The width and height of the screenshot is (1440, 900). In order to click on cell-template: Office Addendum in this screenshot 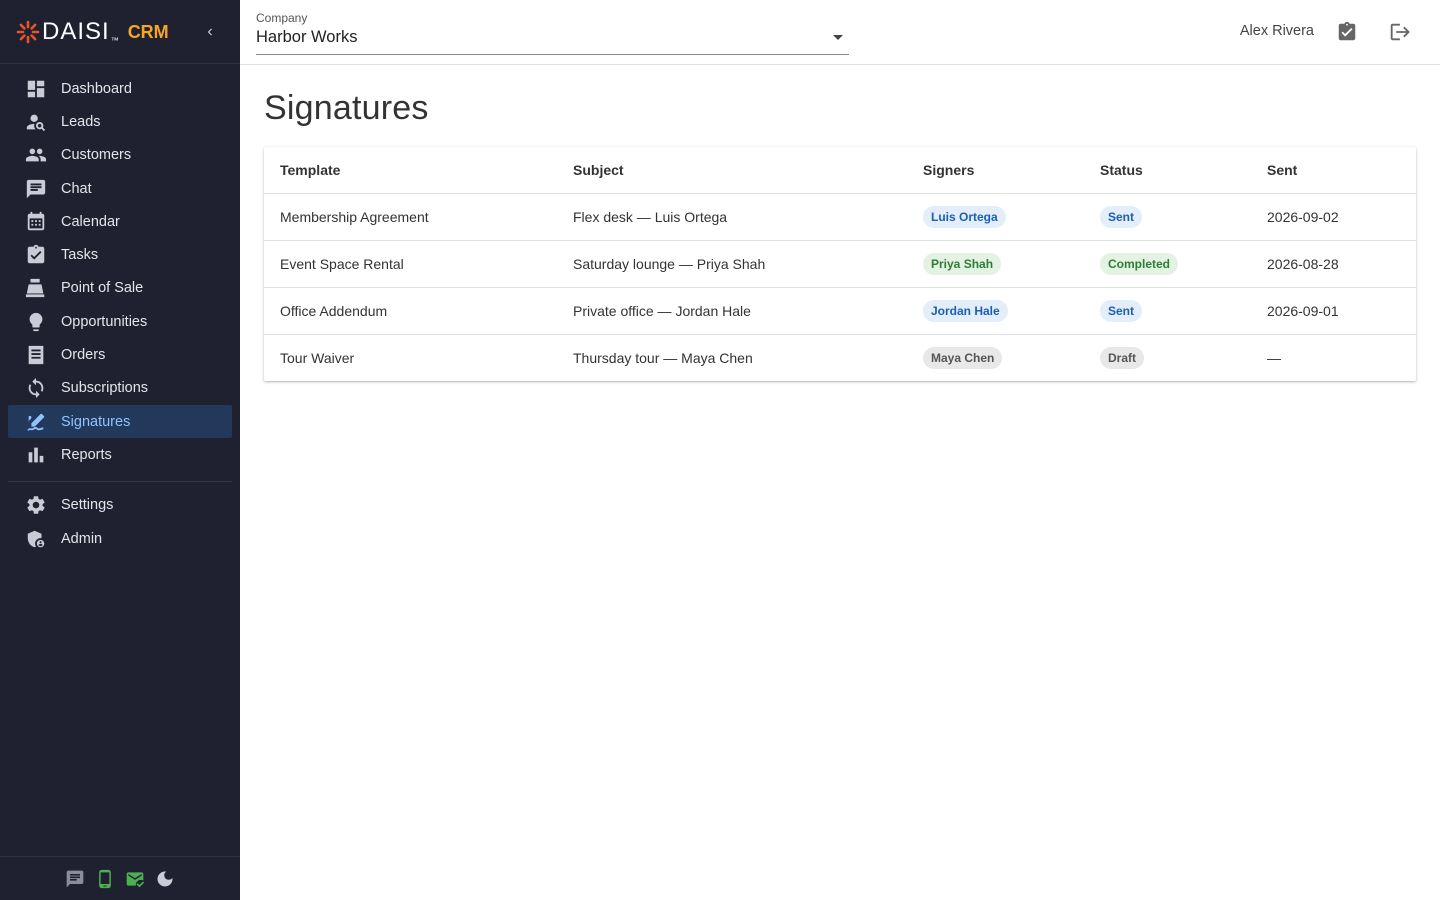, I will do `click(410, 311)`.